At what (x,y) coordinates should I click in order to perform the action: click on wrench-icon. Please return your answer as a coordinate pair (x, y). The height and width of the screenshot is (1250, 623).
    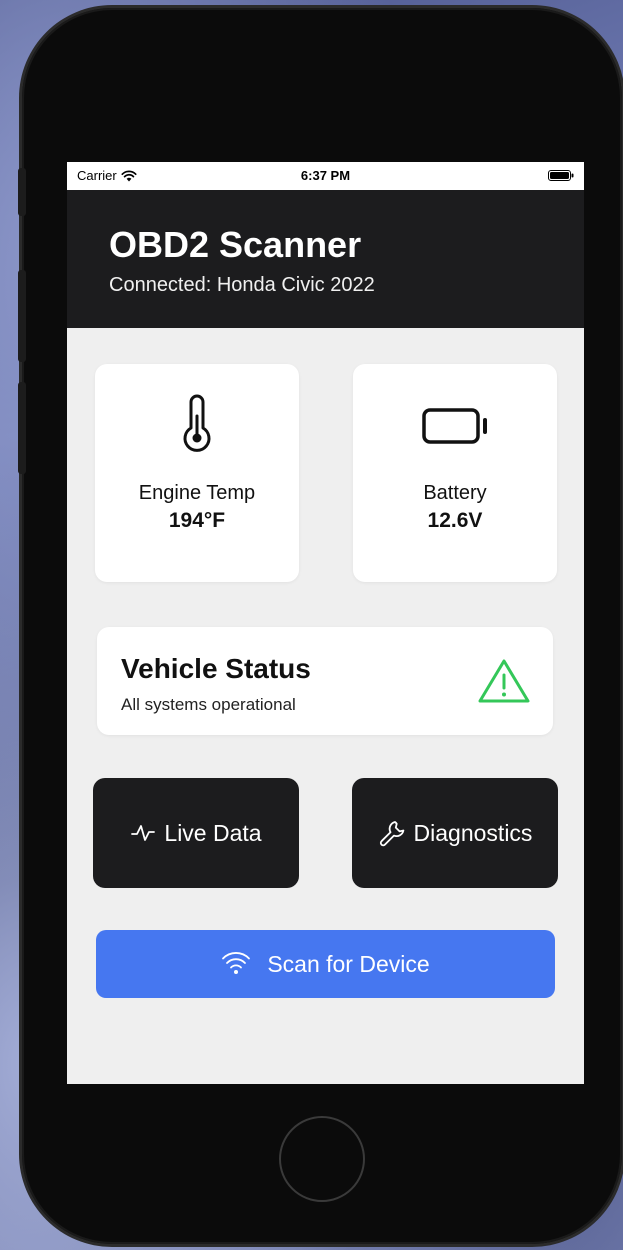
    Looking at the image, I should click on (391, 834).